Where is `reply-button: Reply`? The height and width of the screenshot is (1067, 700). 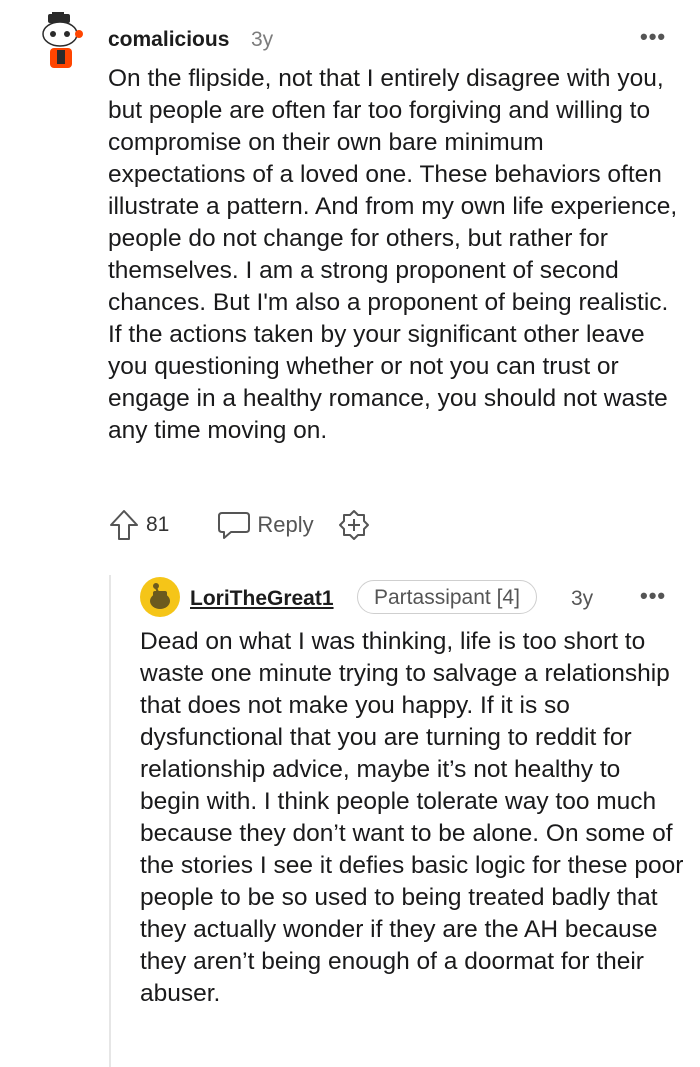
reply-button: Reply is located at coordinates (265, 525).